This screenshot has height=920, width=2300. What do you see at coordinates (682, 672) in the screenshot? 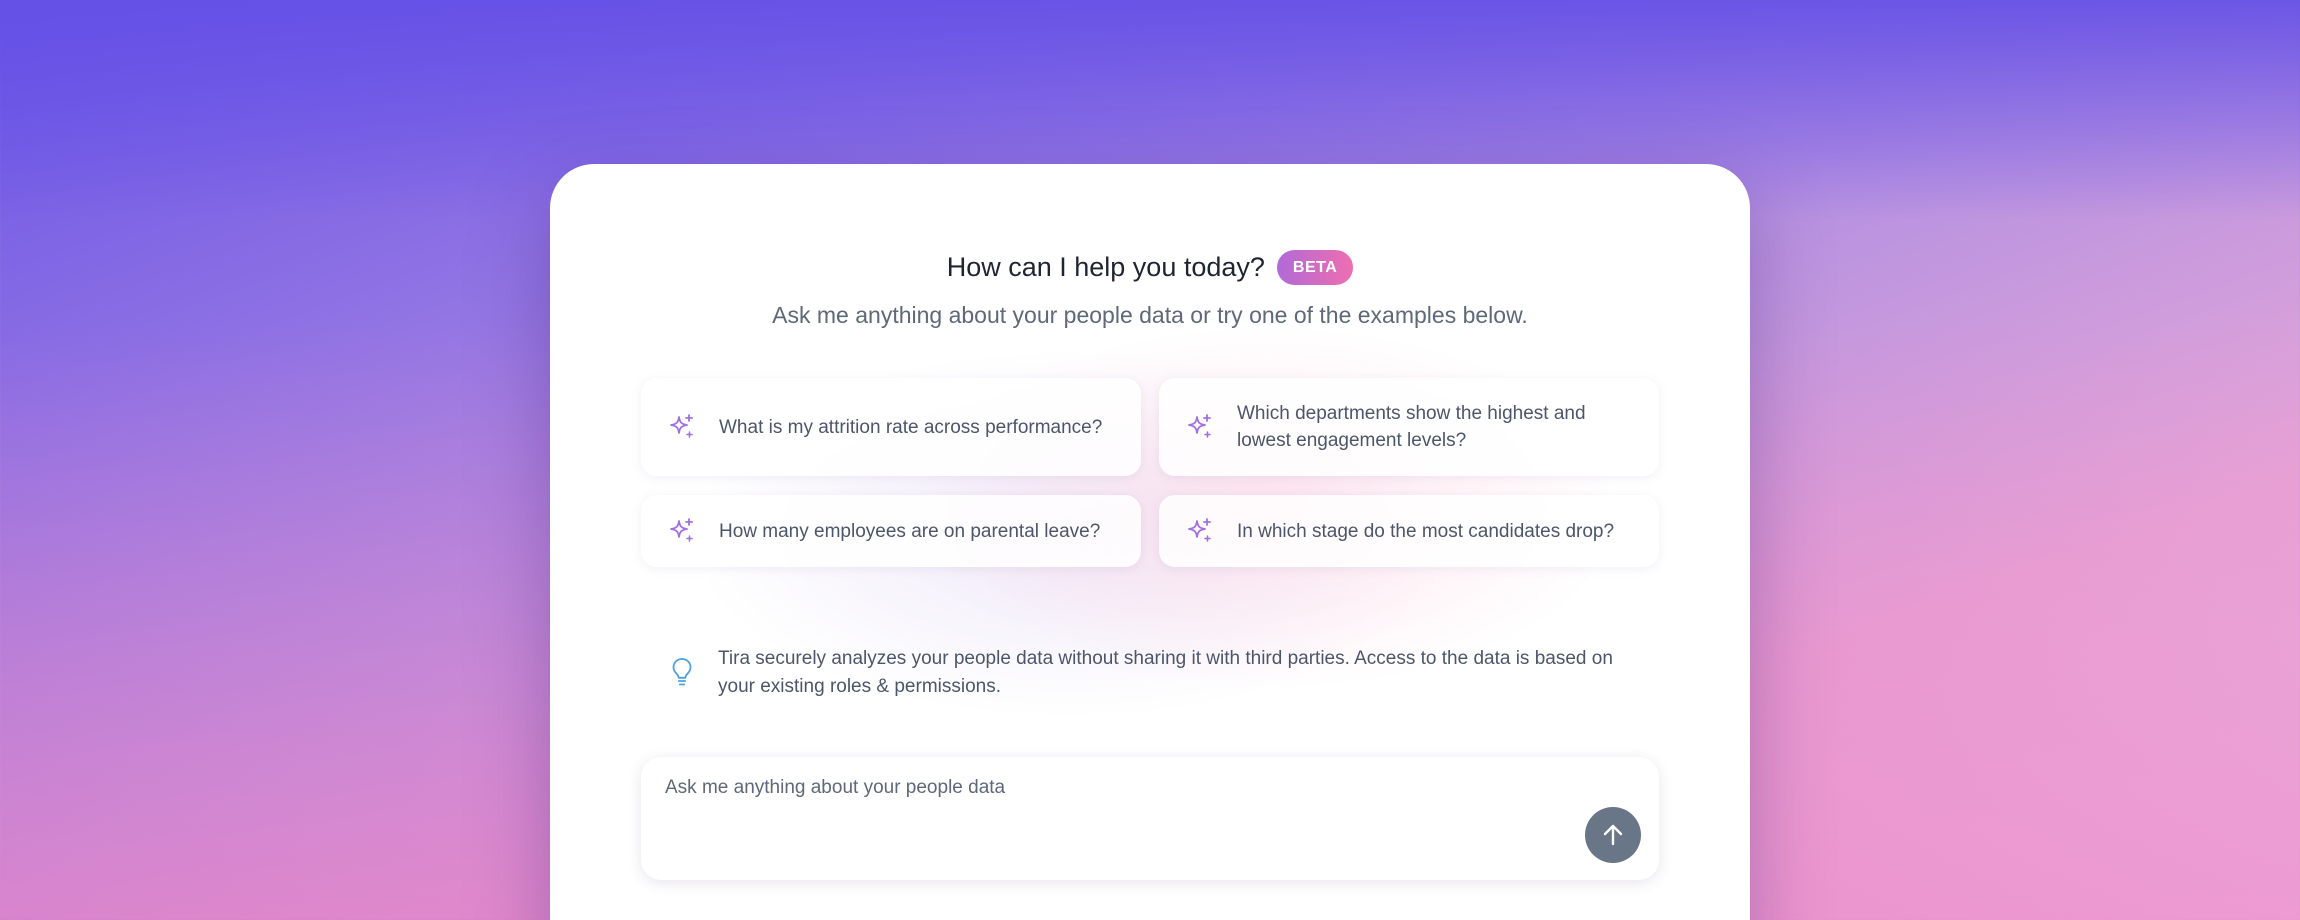
I see `lightbulb-icon` at bounding box center [682, 672].